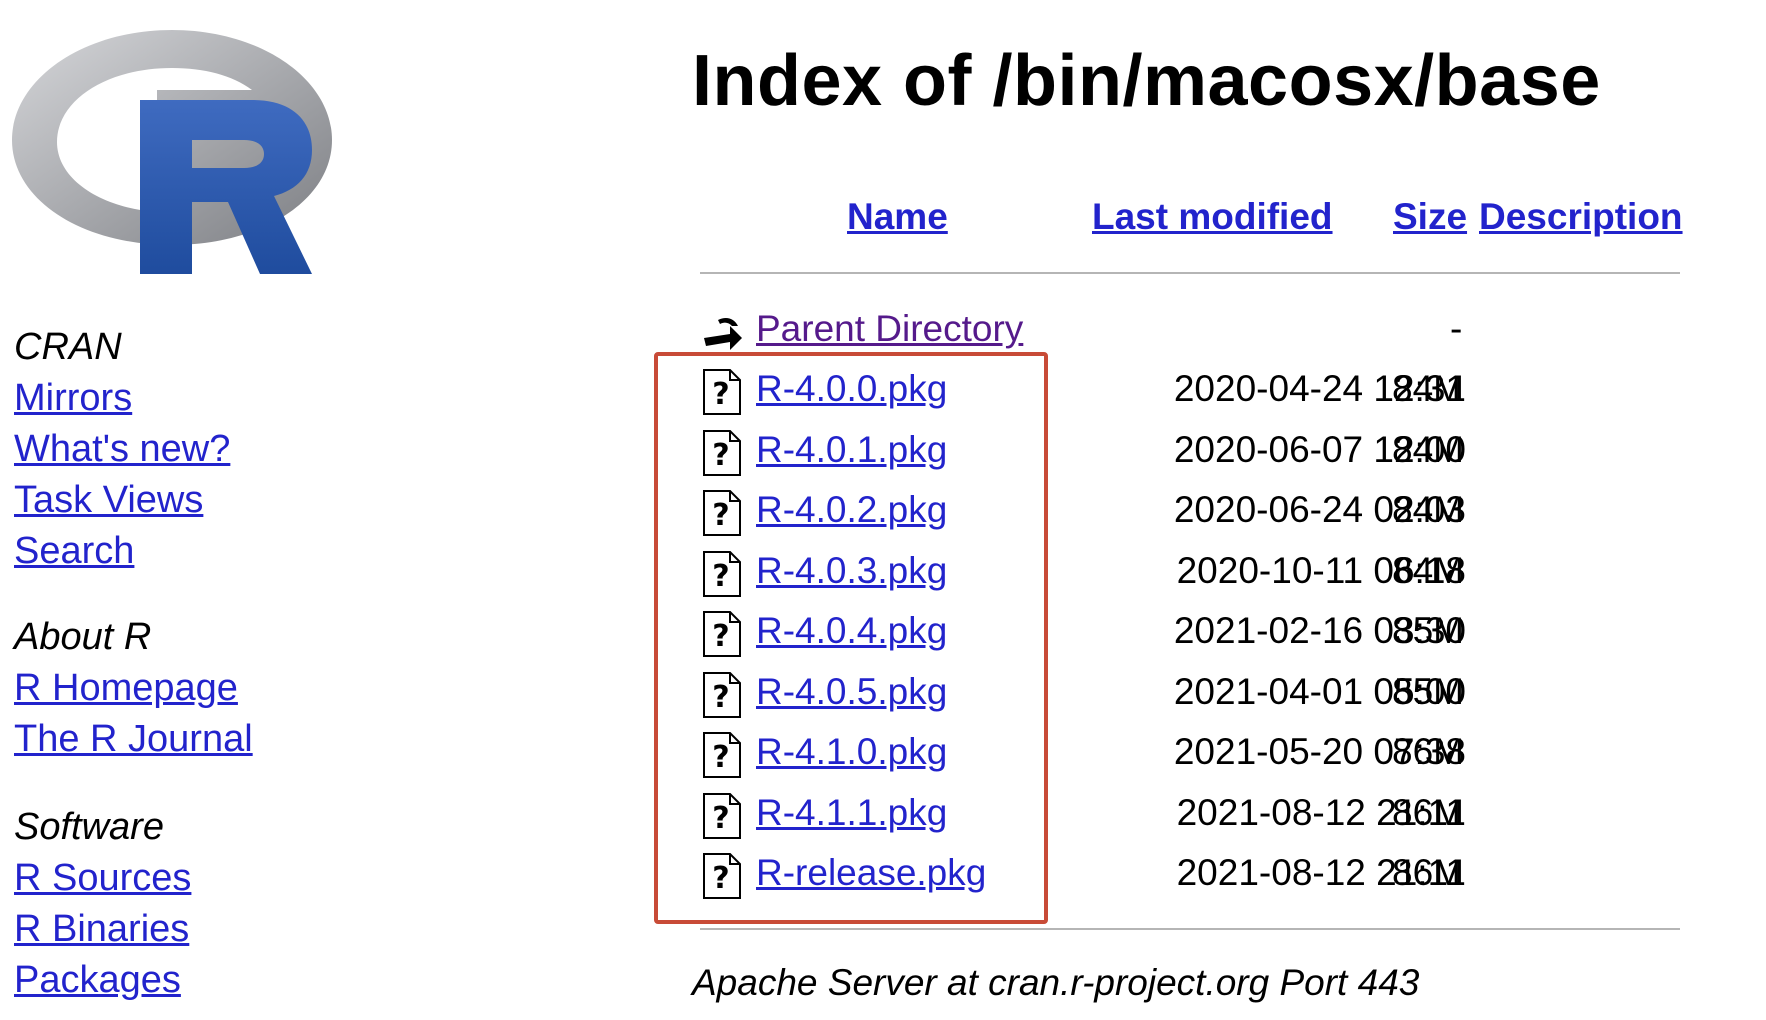  Describe the element at coordinates (122, 551) in the screenshot. I see `sidebar-link-search: Search` at that location.